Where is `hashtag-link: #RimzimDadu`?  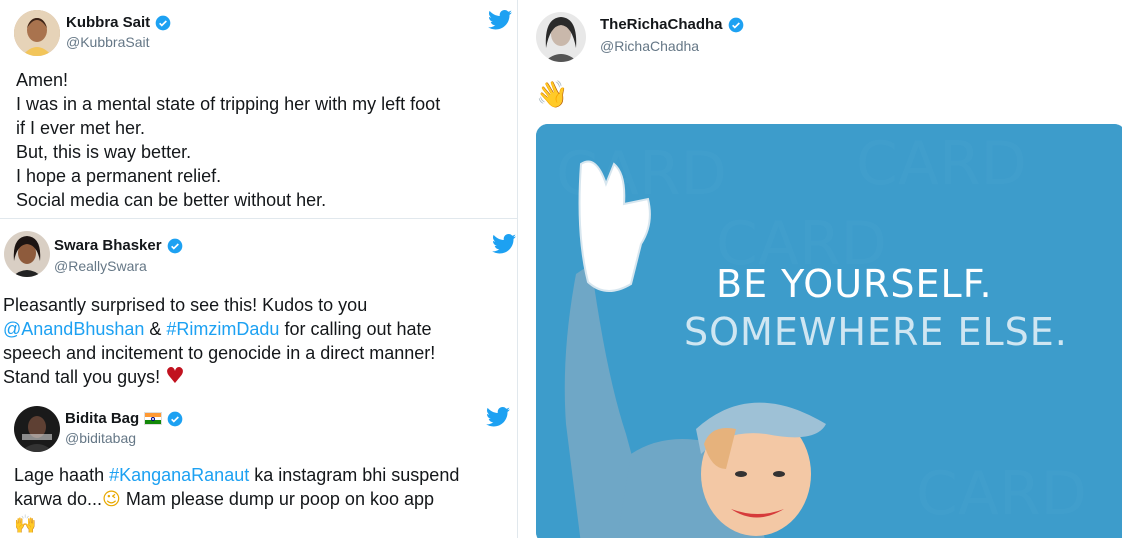 hashtag-link: #RimzimDadu is located at coordinates (222, 329).